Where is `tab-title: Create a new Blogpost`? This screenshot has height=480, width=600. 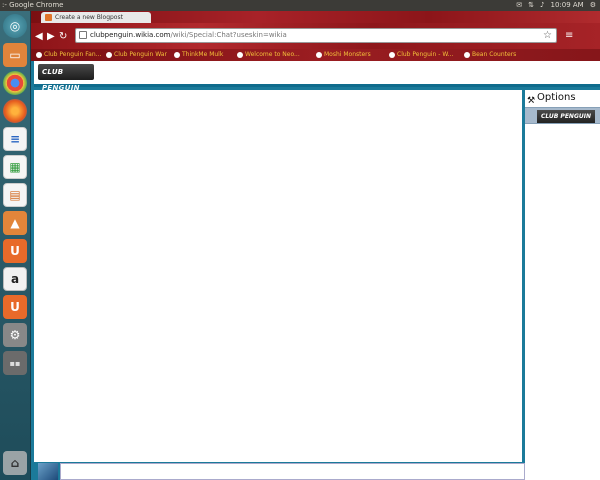
tab-title: Create a new Blogpost is located at coordinates (89, 17).